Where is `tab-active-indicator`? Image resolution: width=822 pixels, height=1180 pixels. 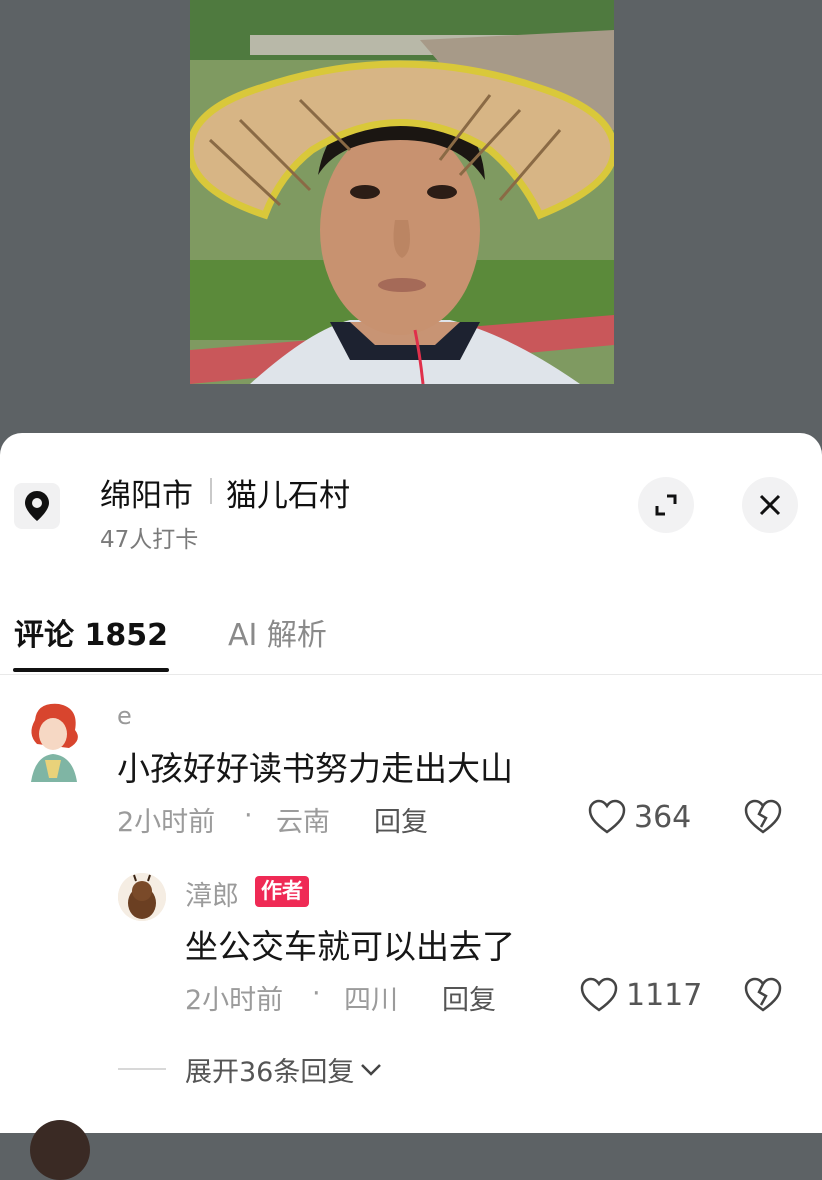 tab-active-indicator is located at coordinates (91, 670).